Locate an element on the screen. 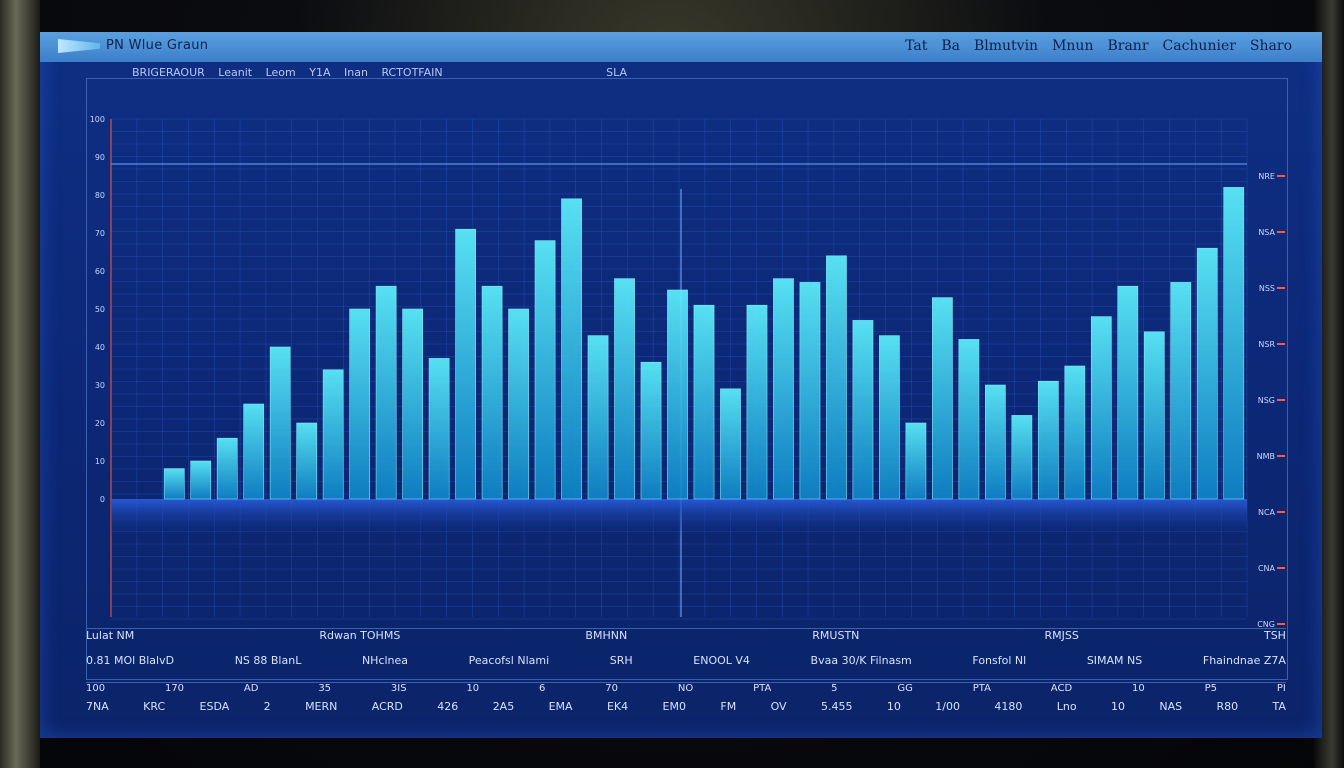 The width and height of the screenshot is (1344, 768). table-cell: 35 is located at coordinates (325, 688).